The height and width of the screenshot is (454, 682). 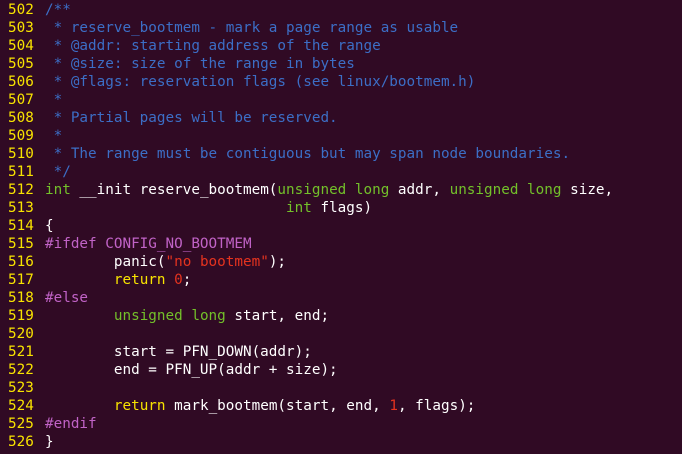 What do you see at coordinates (67, 298) in the screenshot?
I see `code-token-pre: #else` at bounding box center [67, 298].